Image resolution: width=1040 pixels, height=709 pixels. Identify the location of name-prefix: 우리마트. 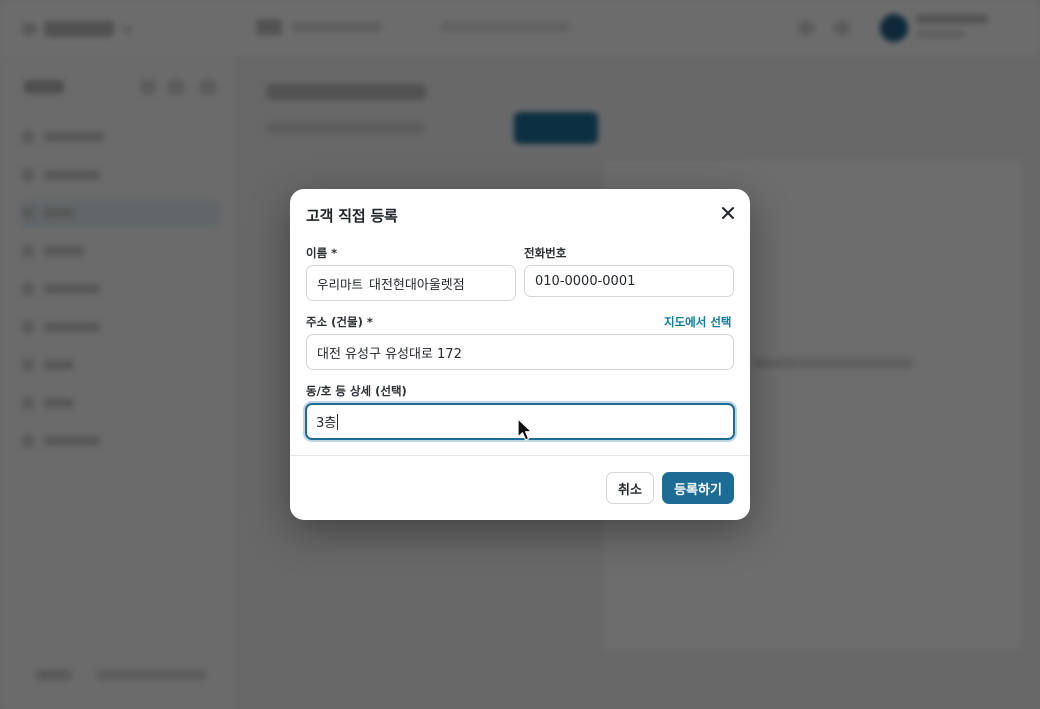
(340, 284).